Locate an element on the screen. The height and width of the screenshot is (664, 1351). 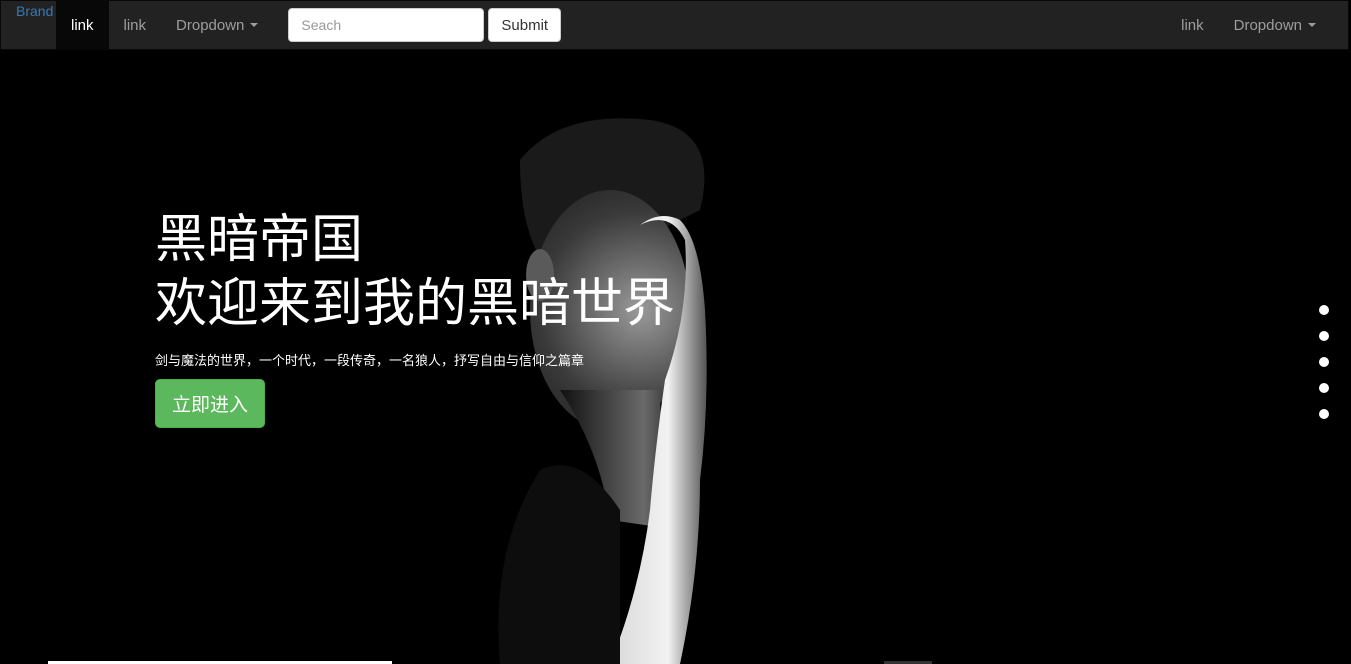
enter-button: 立即进入 is located at coordinates (210, 403).